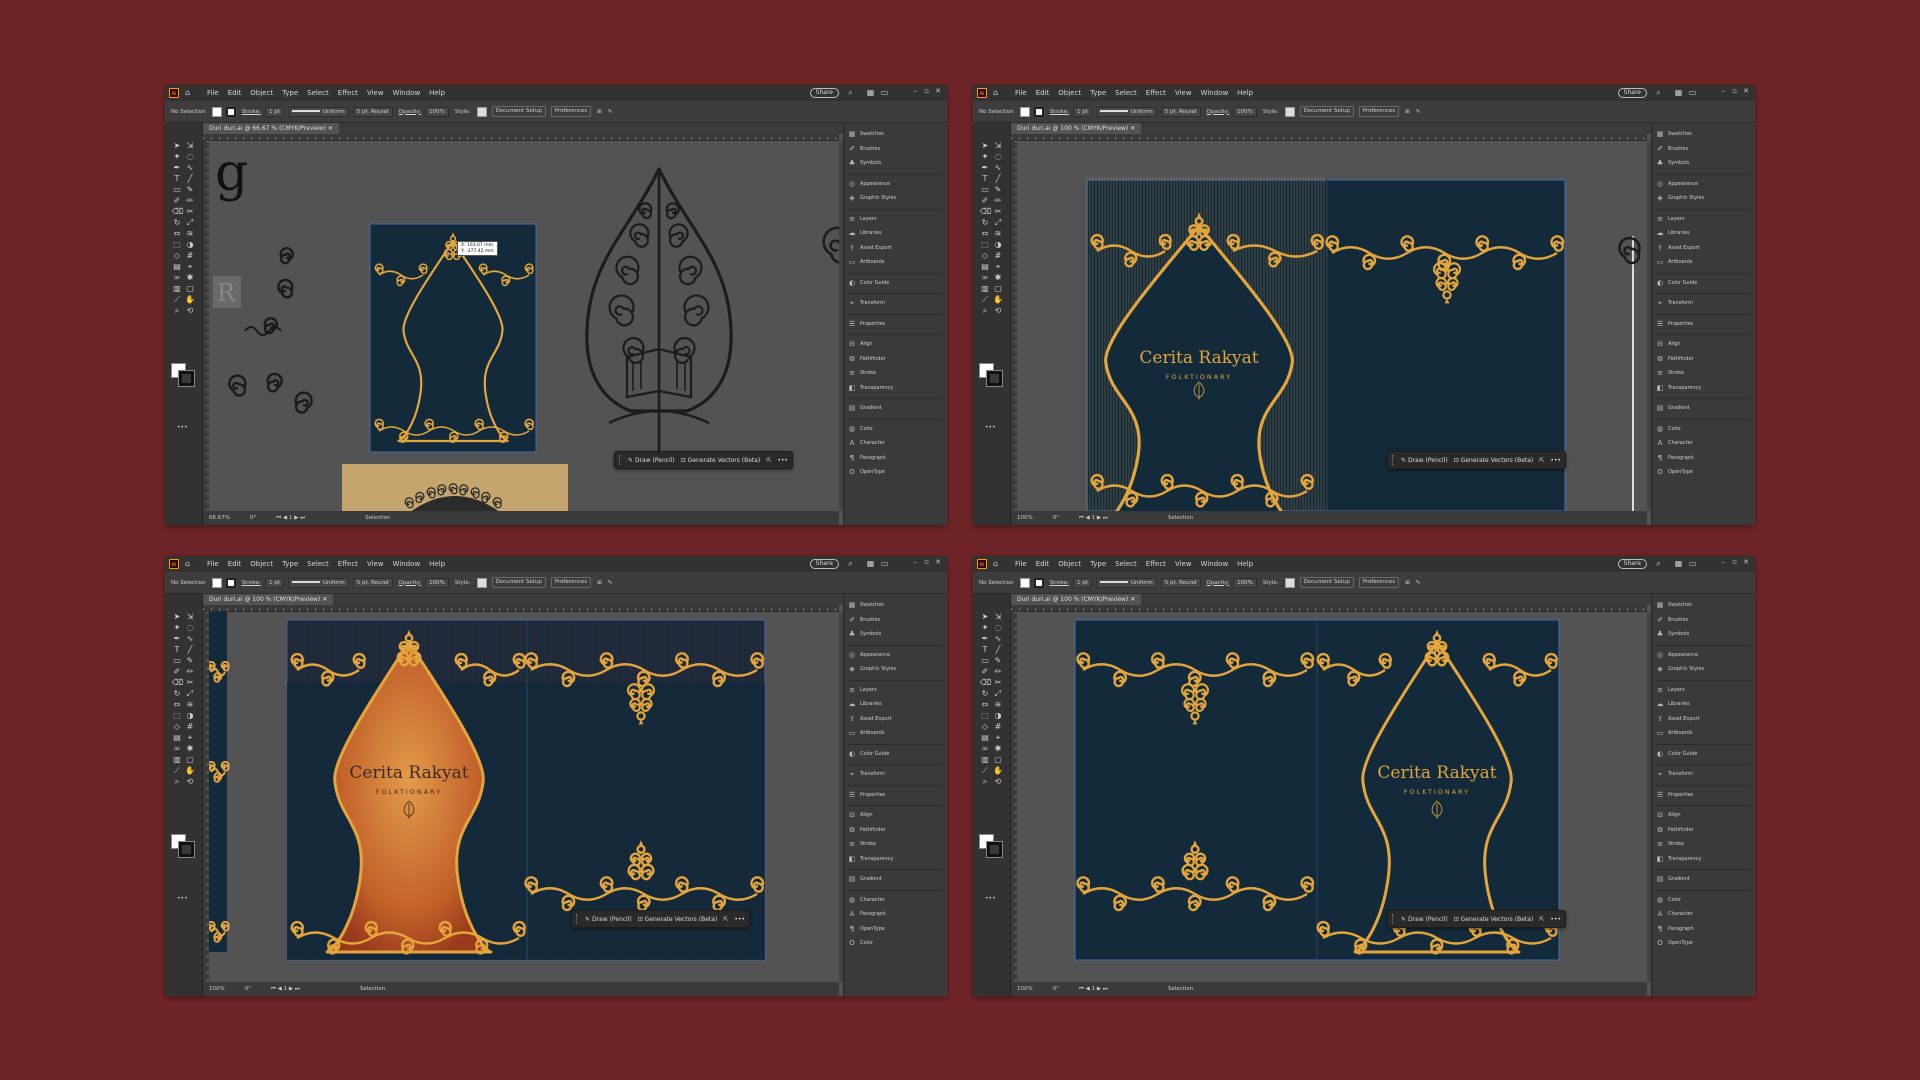 This screenshot has height=1080, width=1920. I want to click on blend-icon: ∞, so click(985, 749).